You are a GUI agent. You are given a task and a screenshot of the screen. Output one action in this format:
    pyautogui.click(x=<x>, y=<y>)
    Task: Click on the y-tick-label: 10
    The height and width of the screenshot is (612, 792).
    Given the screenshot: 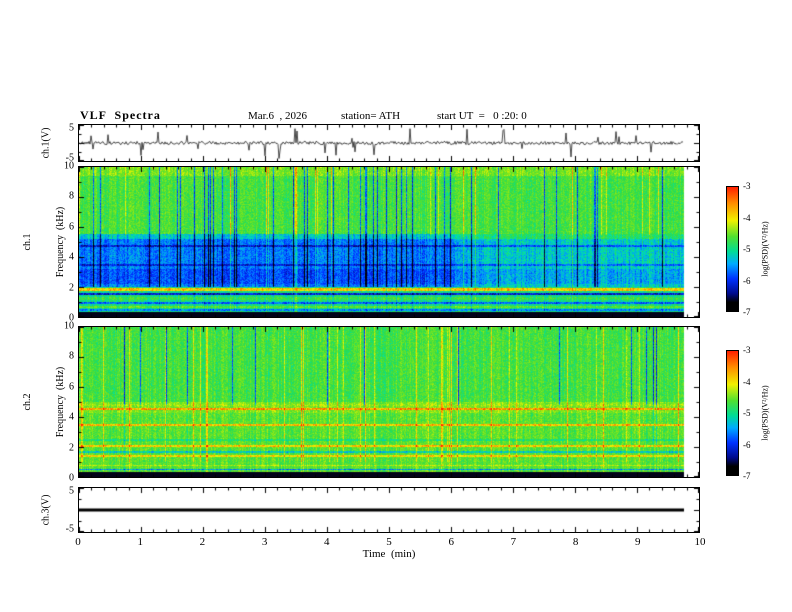 What is the action you would take?
    pyautogui.click(x=69, y=326)
    